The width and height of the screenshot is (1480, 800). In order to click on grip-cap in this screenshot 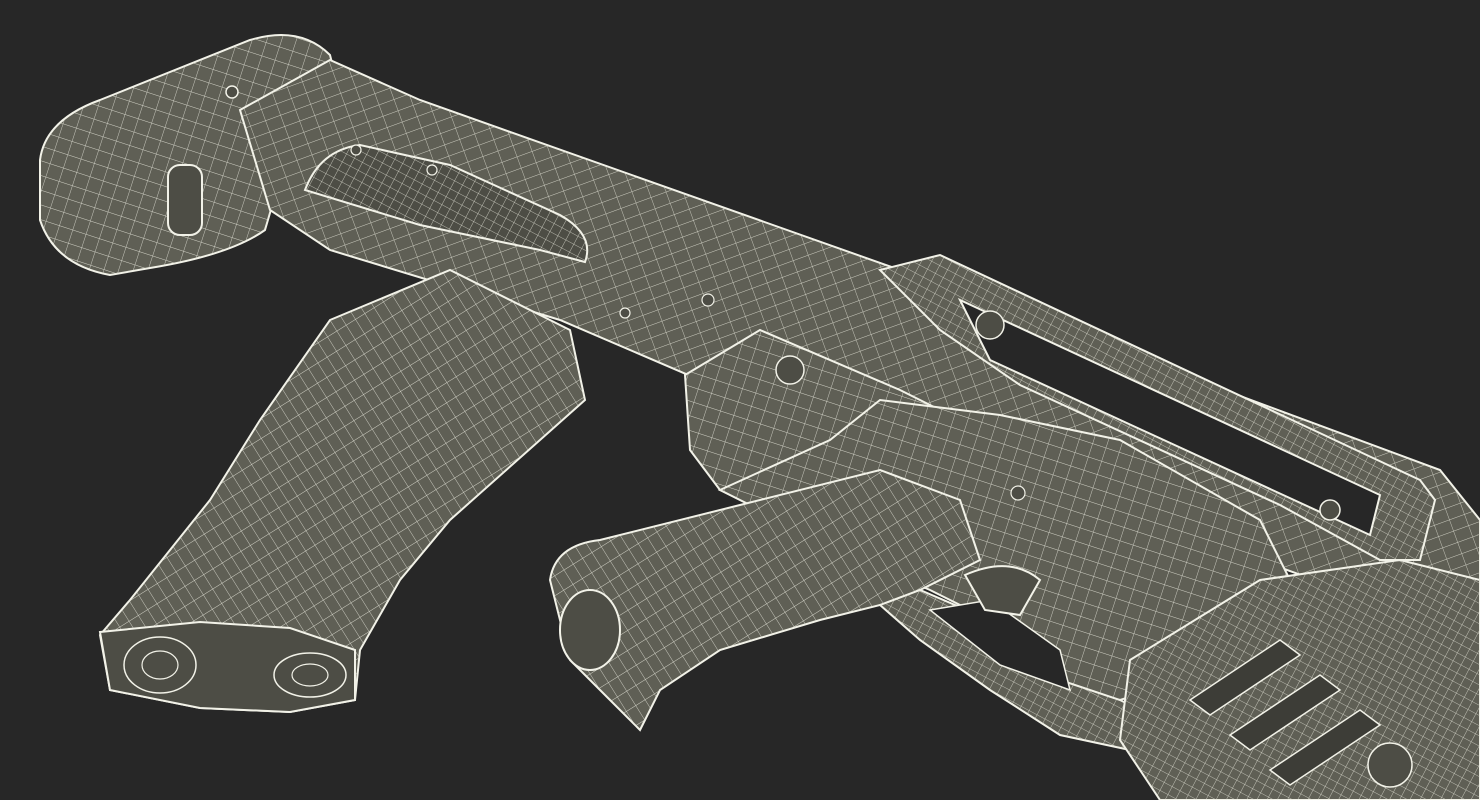, I will do `click(590, 630)`.